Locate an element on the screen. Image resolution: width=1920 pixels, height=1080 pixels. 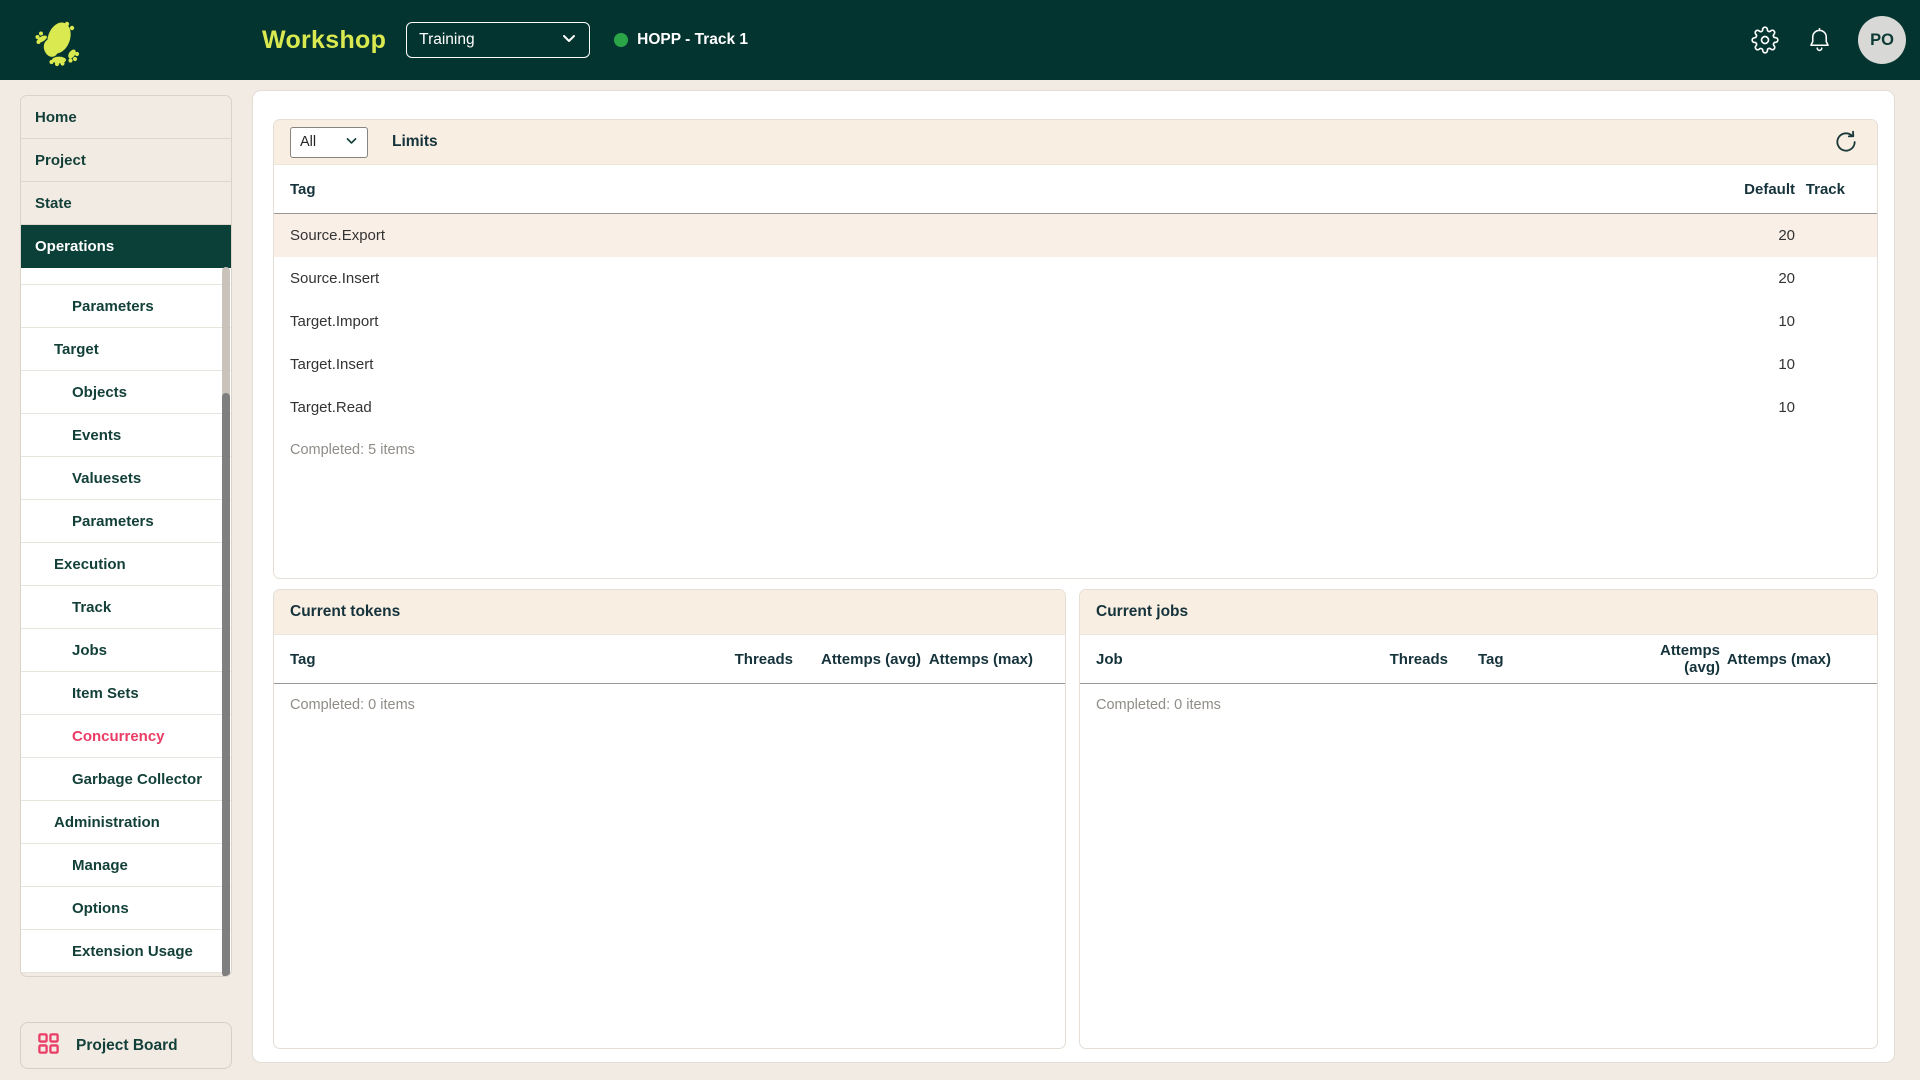
sidebar-item-home: Home is located at coordinates (126, 117).